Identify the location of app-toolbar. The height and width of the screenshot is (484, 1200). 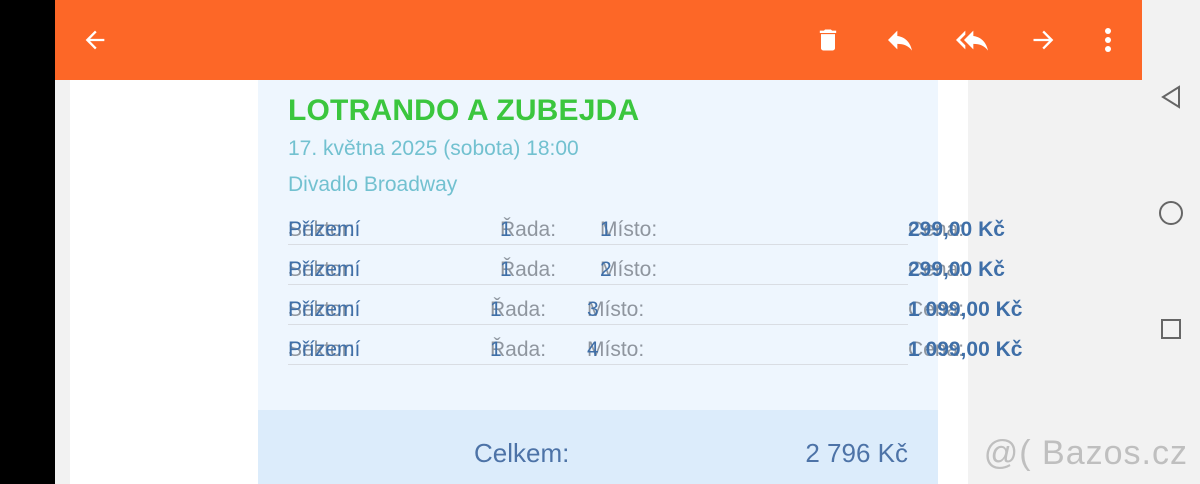
(598, 40).